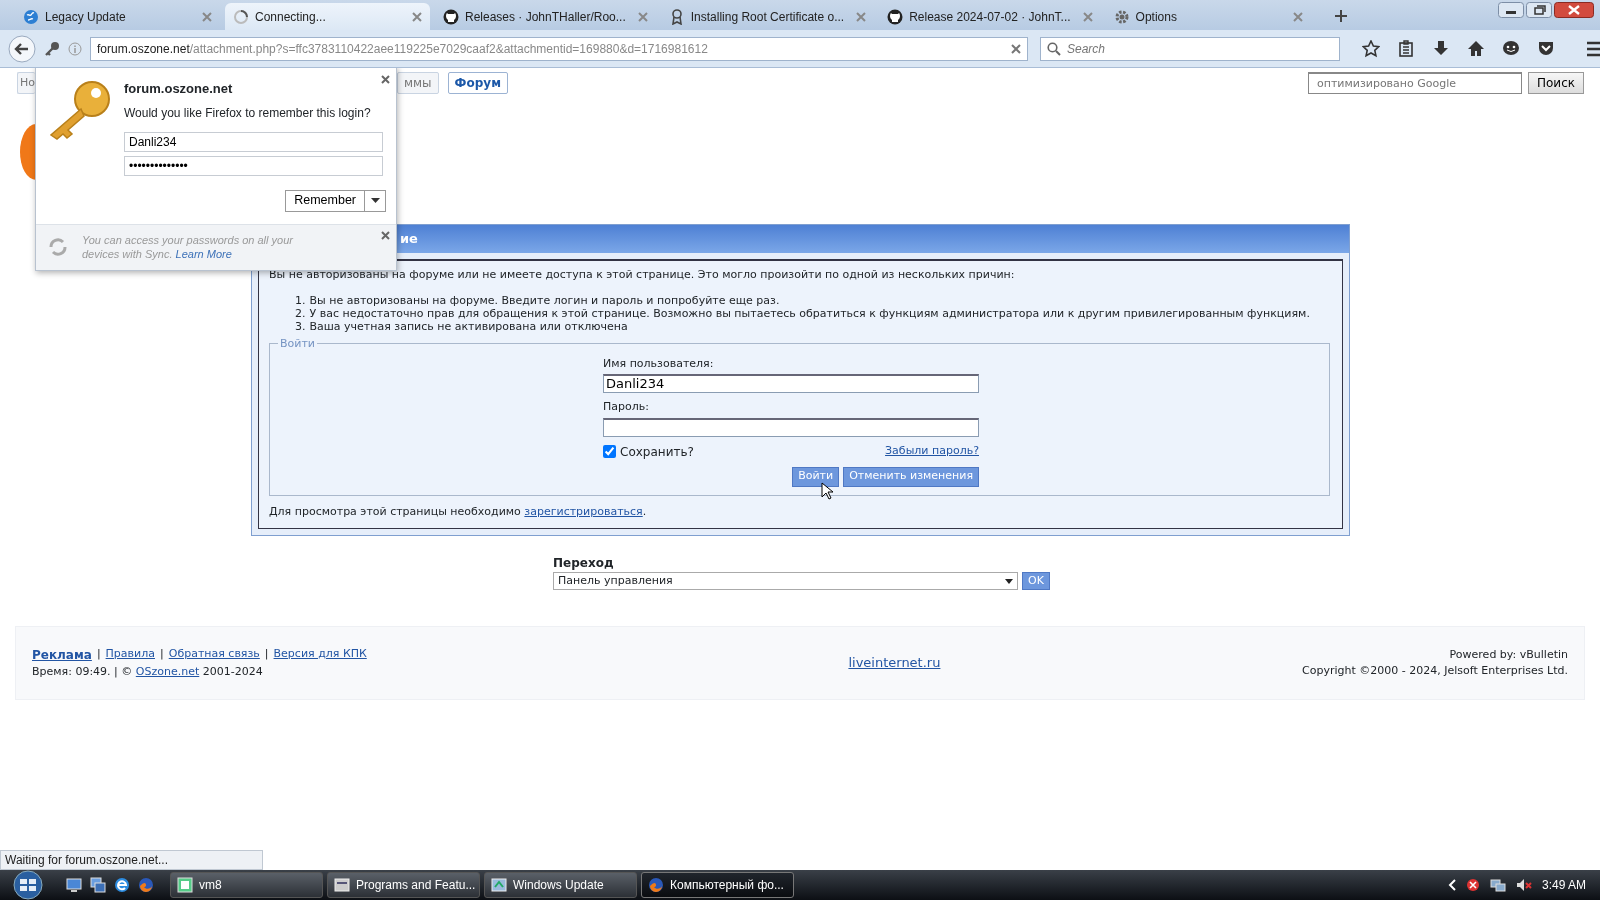  Describe the element at coordinates (1435, 671) in the screenshot. I see `copyright-text: Copyright ©2000 - 2024, Jelsoft Enterprises Ltd.` at that location.